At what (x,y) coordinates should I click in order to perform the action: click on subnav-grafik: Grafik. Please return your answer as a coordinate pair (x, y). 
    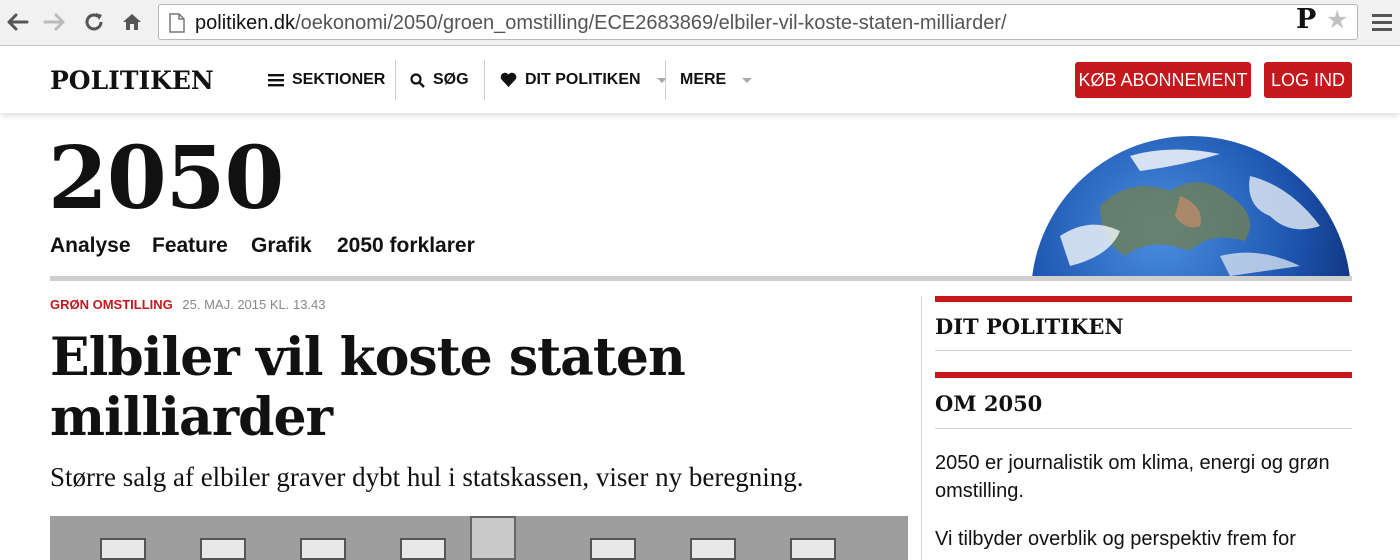
    Looking at the image, I should click on (281, 246).